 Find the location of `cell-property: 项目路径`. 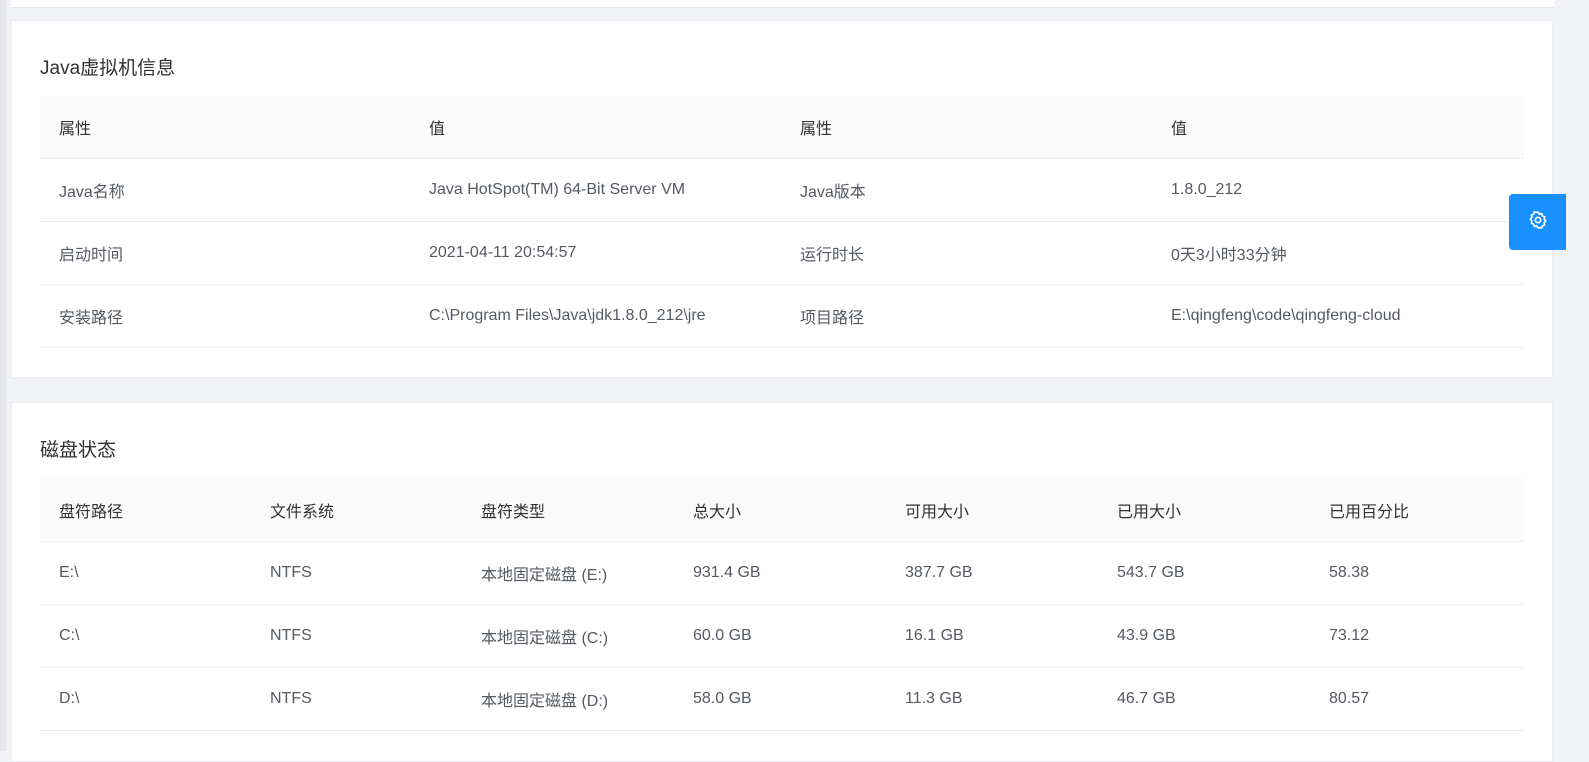

cell-property: 项目路径 is located at coordinates (966, 316).